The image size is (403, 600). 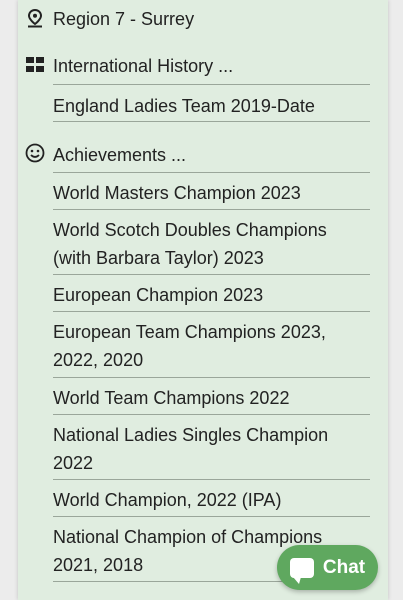 What do you see at coordinates (211, 345) in the screenshot?
I see `list-item: European Team Champions 2023, 2022, 2020` at bounding box center [211, 345].